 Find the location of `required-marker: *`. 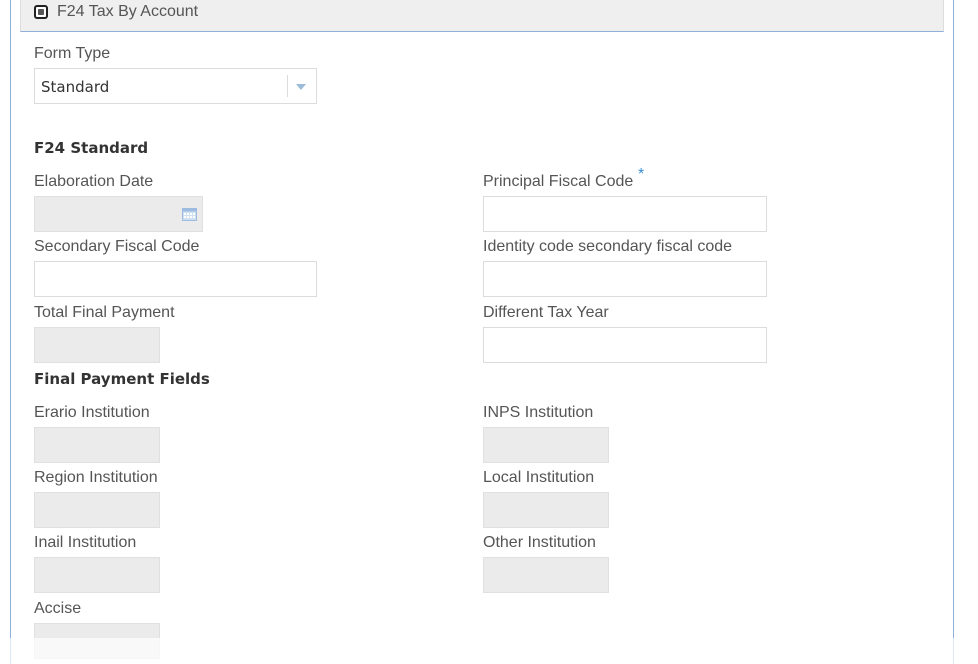

required-marker: * is located at coordinates (641, 174).